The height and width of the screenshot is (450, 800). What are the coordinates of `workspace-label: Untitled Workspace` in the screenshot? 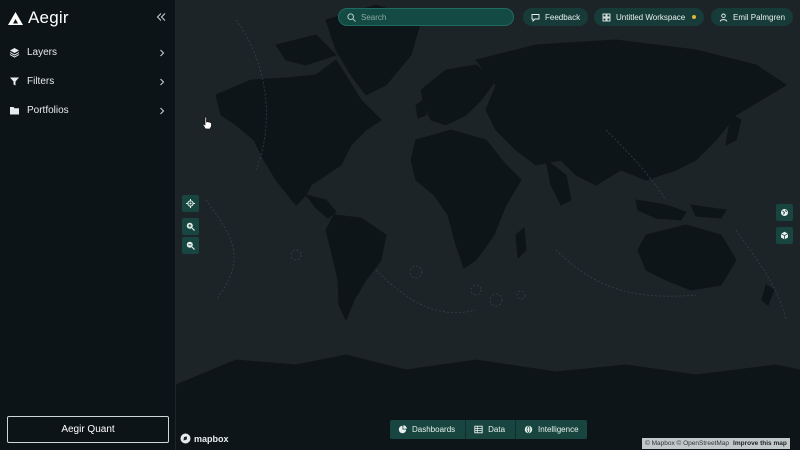 It's located at (651, 17).